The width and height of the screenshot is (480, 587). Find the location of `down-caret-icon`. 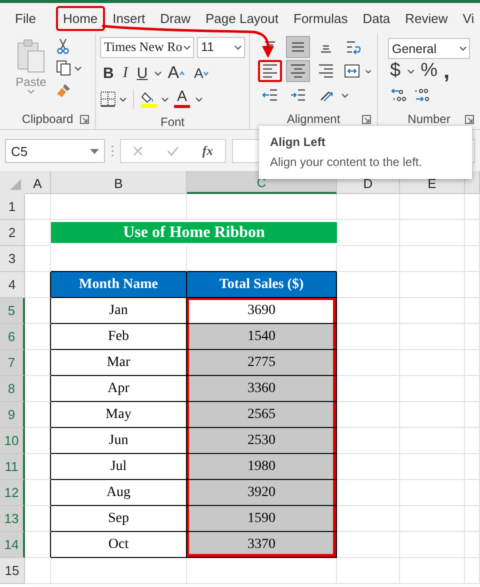

down-caret-icon is located at coordinates (206, 73).